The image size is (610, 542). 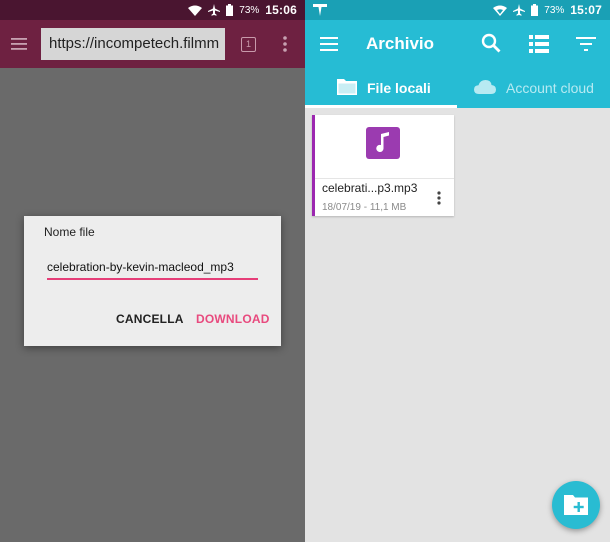 What do you see at coordinates (539, 44) in the screenshot?
I see `list-view-icon` at bounding box center [539, 44].